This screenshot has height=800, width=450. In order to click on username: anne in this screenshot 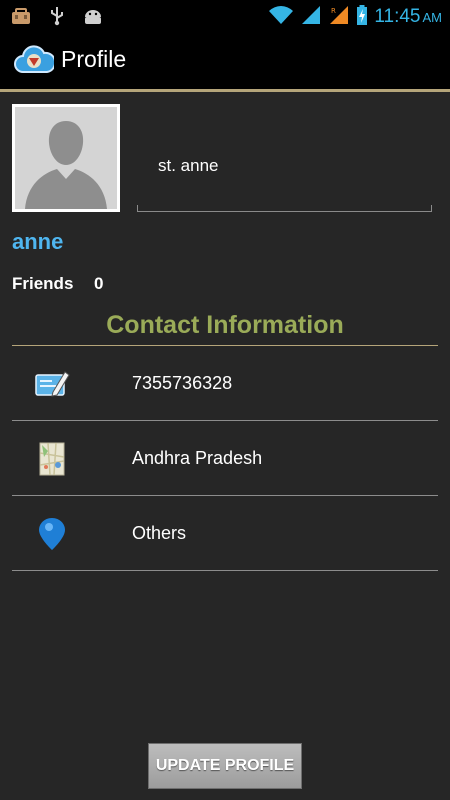, I will do `click(38, 241)`.